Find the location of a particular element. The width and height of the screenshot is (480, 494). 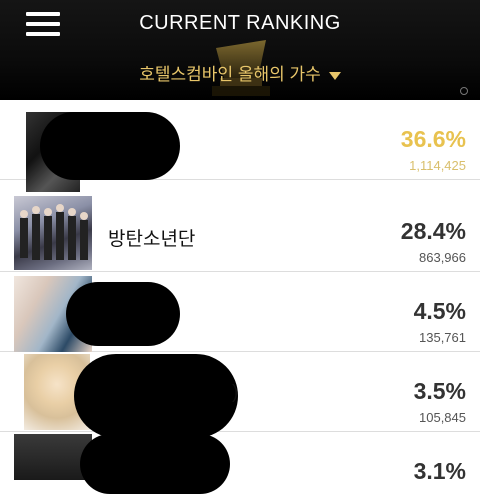

artist-name: ) is located at coordinates (235, 392).